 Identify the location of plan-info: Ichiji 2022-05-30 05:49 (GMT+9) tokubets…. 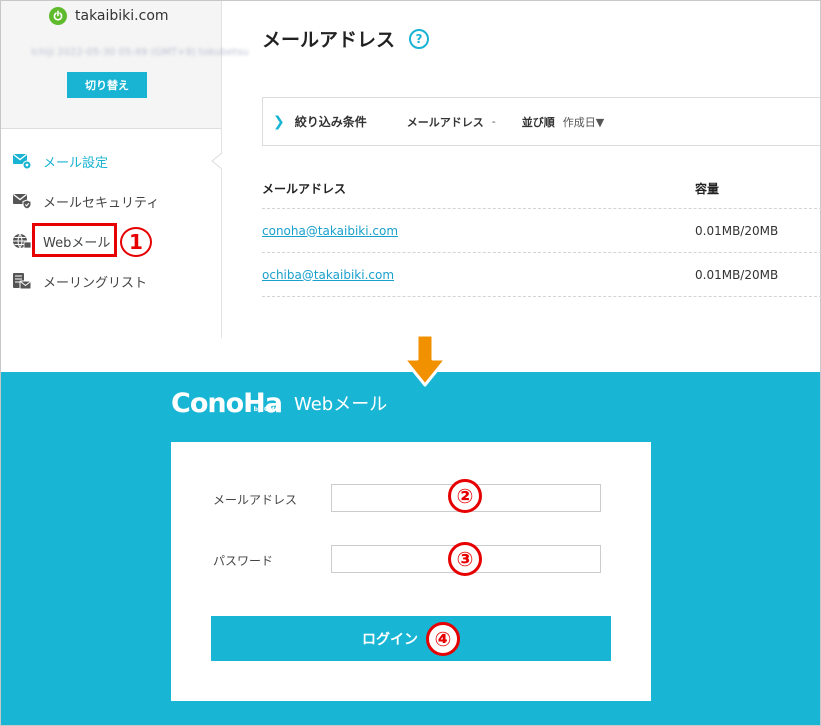
(140, 52).